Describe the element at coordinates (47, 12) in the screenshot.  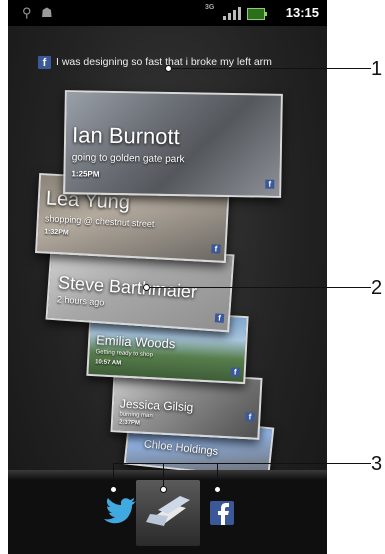
I see `android-debug-icon: ☗` at that location.